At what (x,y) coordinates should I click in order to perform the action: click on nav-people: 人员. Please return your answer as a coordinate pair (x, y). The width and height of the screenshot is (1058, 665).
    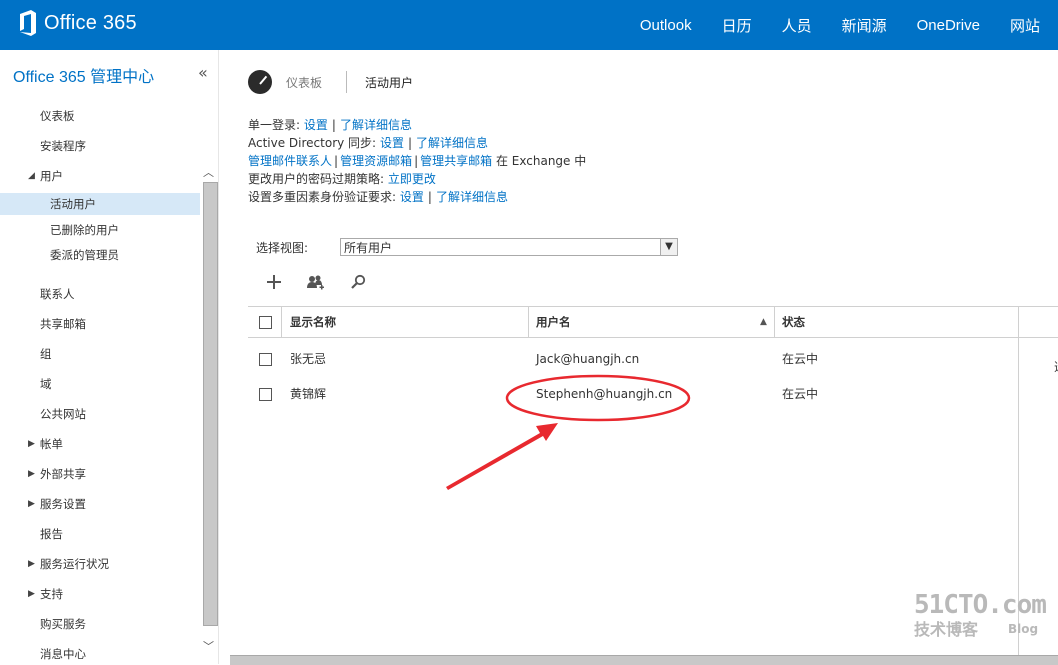
    Looking at the image, I should click on (797, 25).